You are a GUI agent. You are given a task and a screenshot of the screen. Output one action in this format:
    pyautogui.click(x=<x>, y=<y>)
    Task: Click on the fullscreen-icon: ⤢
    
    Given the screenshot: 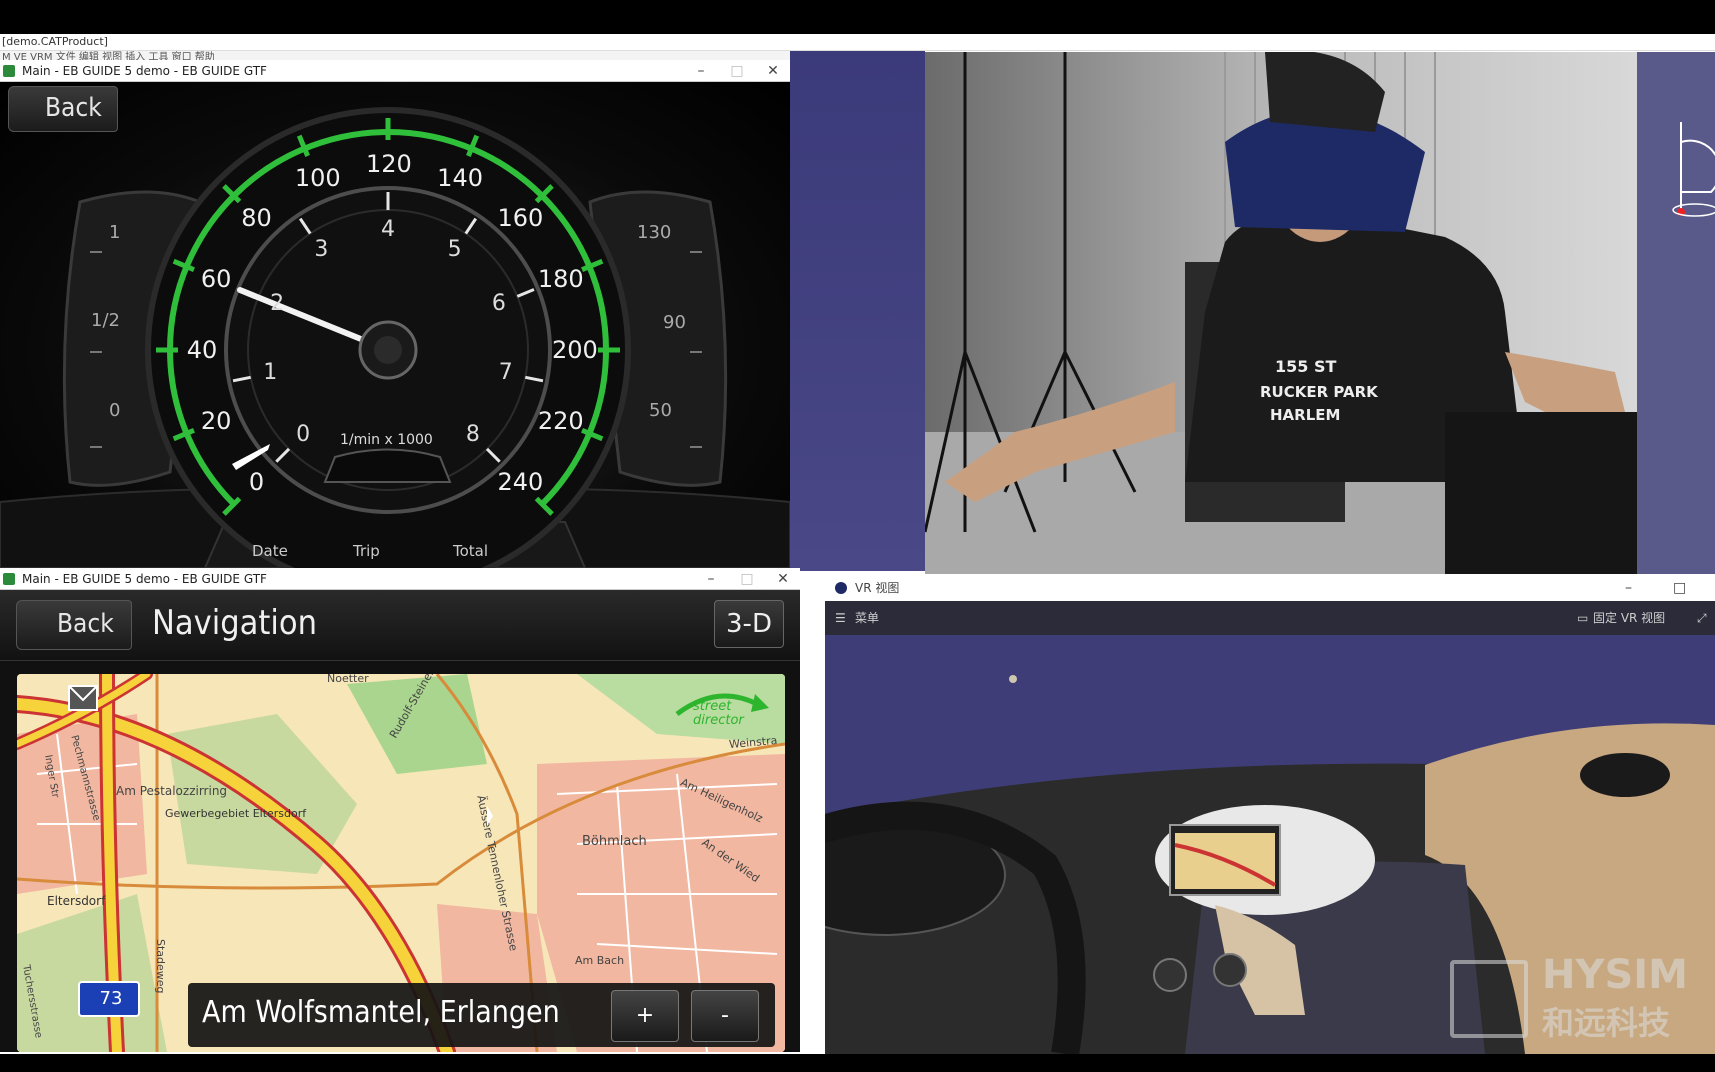 What is the action you would take?
    pyautogui.click(x=1702, y=618)
    